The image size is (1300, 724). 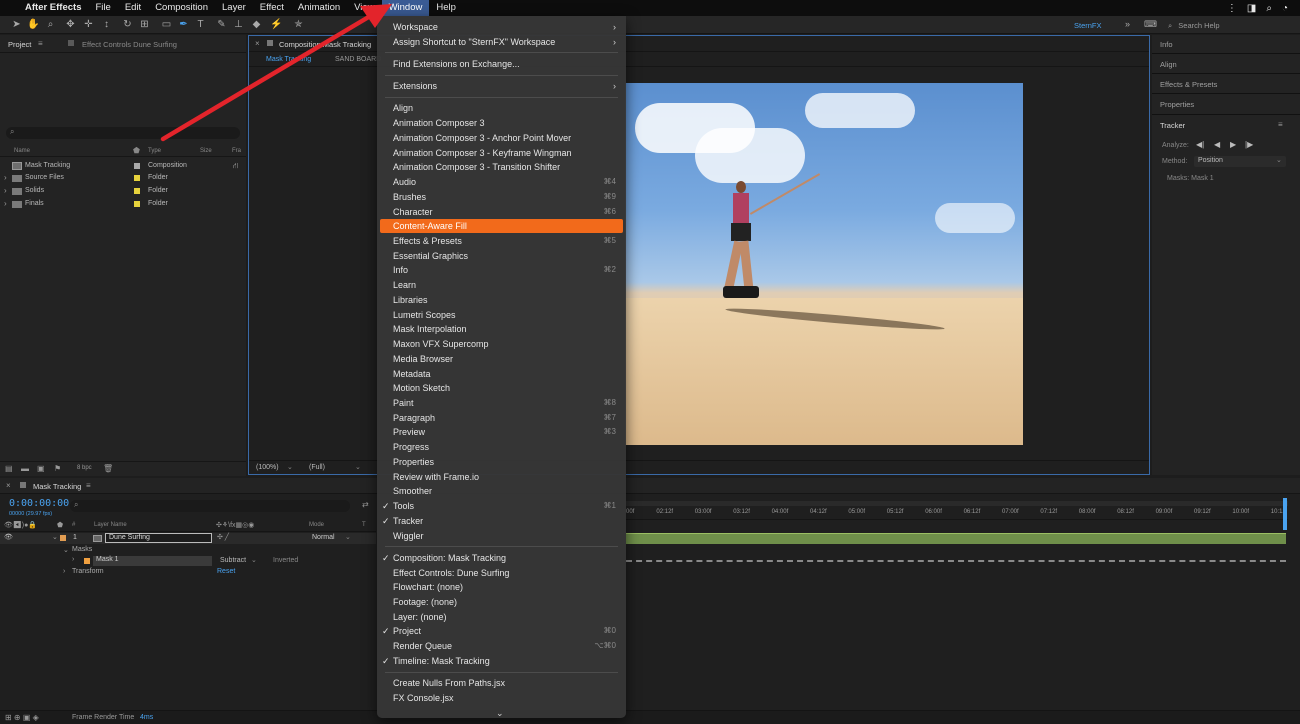 What do you see at coordinates (1269, 8) in the screenshot?
I see `spotlight-icon: ⌕` at bounding box center [1269, 8].